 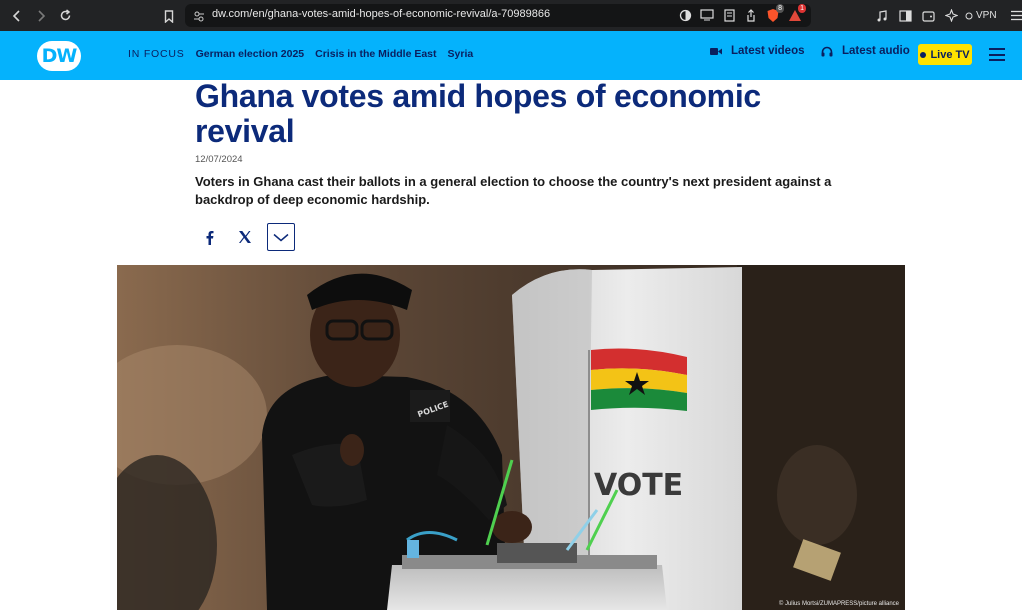 What do you see at coordinates (905, 16) in the screenshot?
I see `sidebar-icon` at bounding box center [905, 16].